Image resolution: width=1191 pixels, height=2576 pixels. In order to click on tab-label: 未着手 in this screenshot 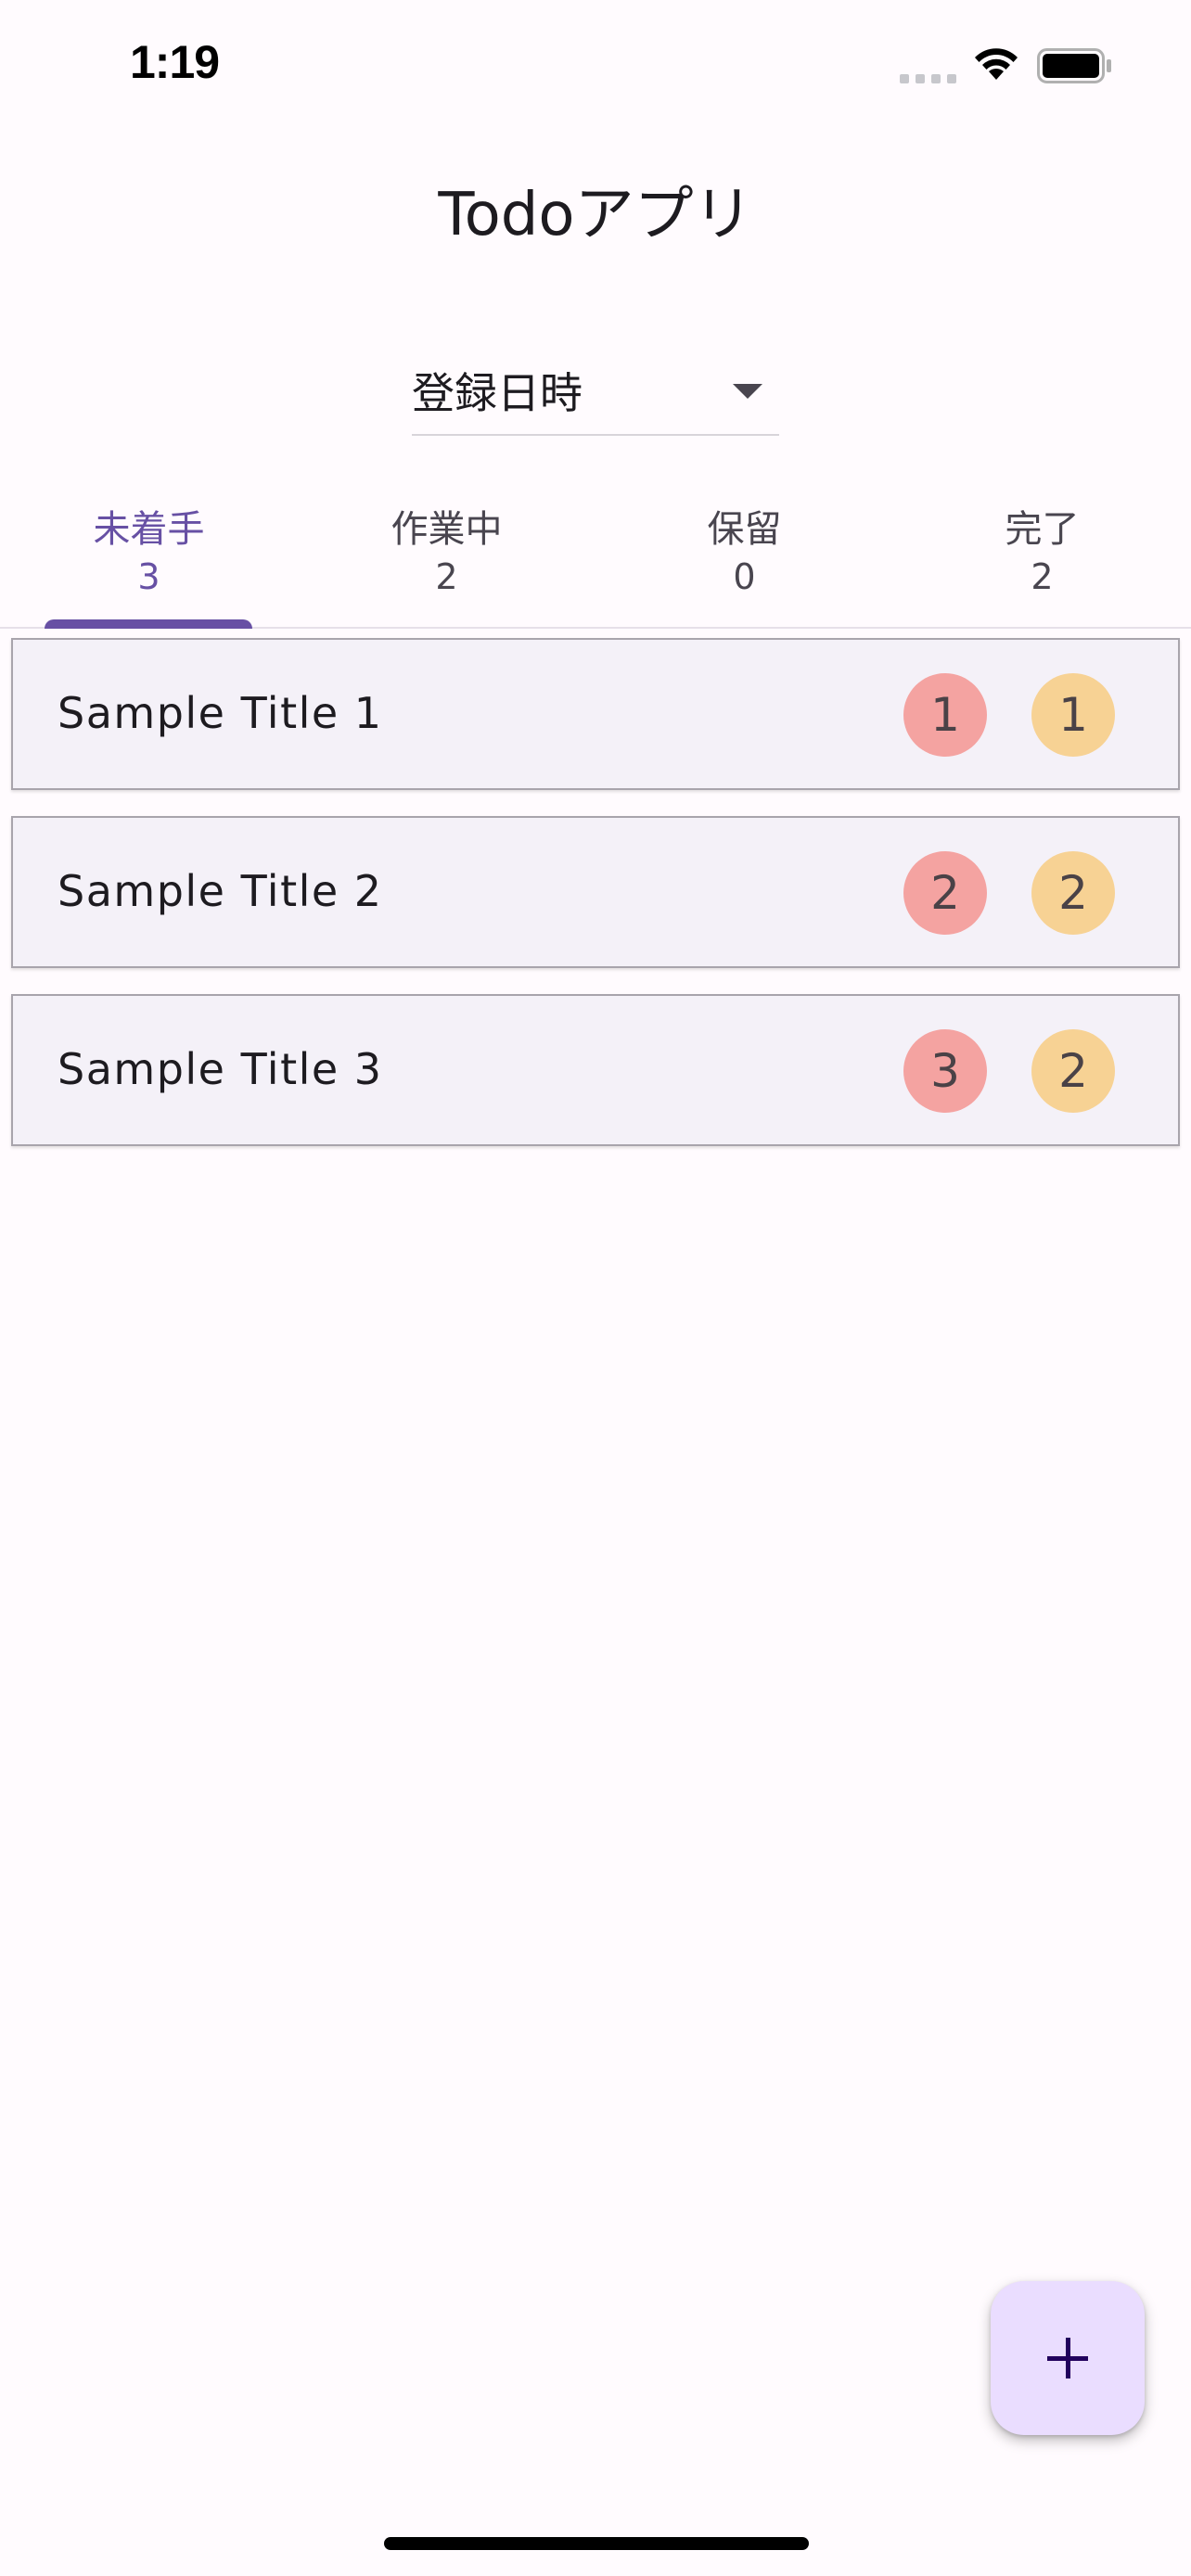, I will do `click(149, 529)`.